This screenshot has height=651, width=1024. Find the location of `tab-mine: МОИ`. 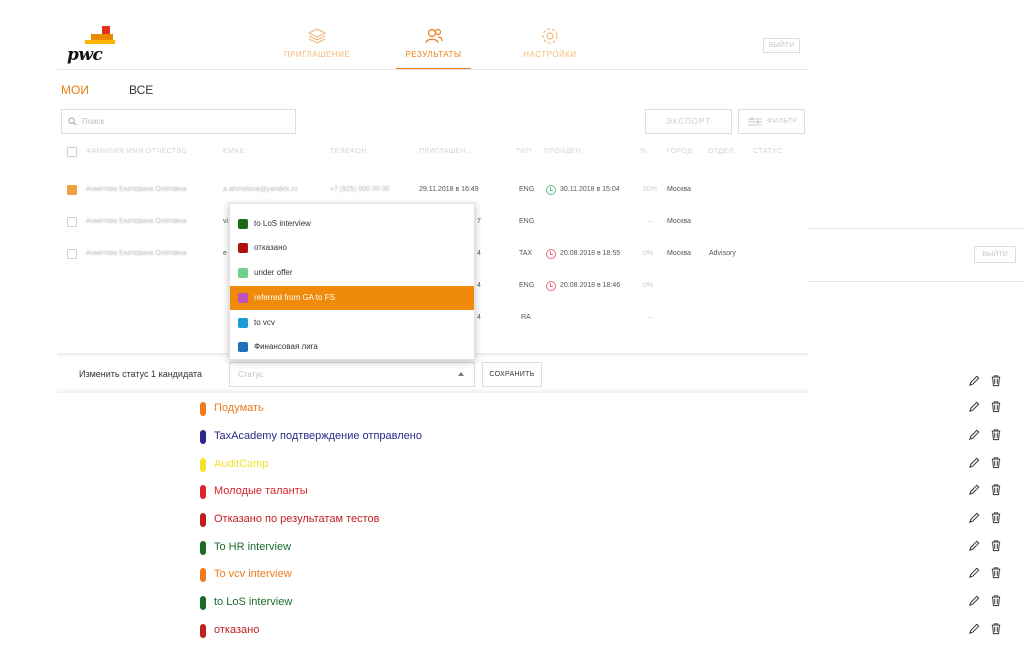

tab-mine: МОИ is located at coordinates (75, 90).